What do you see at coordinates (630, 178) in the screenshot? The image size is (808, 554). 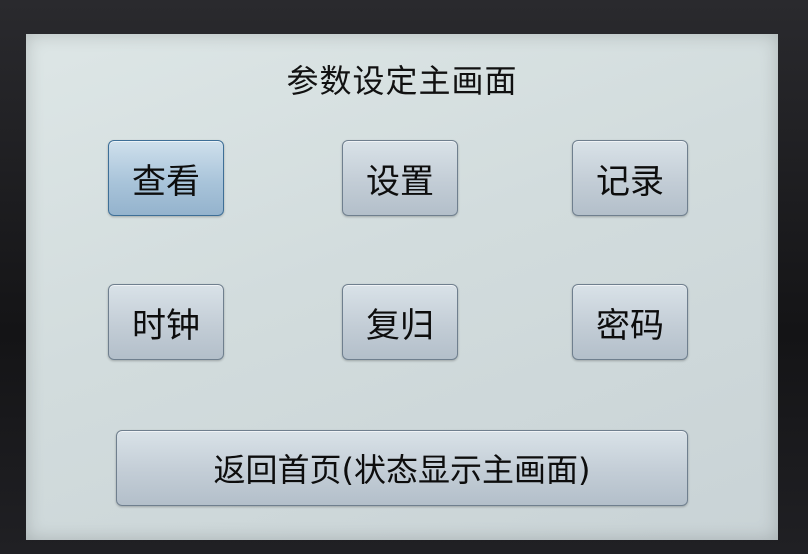 I see `records-button: 记录` at bounding box center [630, 178].